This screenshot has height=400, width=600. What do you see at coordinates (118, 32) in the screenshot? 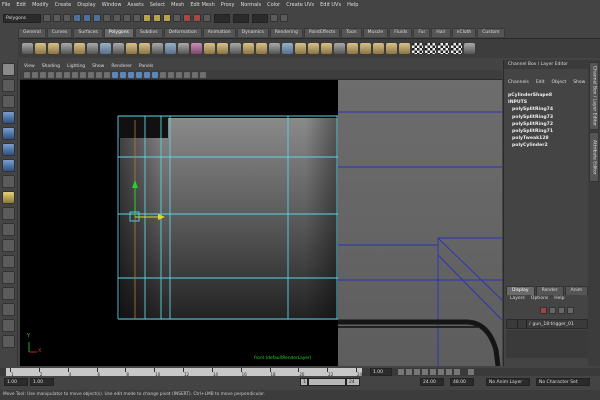
I see `shelf-tab-polygons: Polygons` at bounding box center [118, 32].